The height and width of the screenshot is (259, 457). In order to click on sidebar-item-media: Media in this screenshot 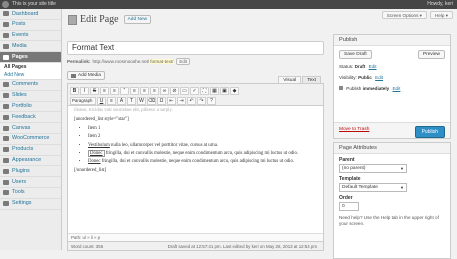, I will do `click(30, 47)`.